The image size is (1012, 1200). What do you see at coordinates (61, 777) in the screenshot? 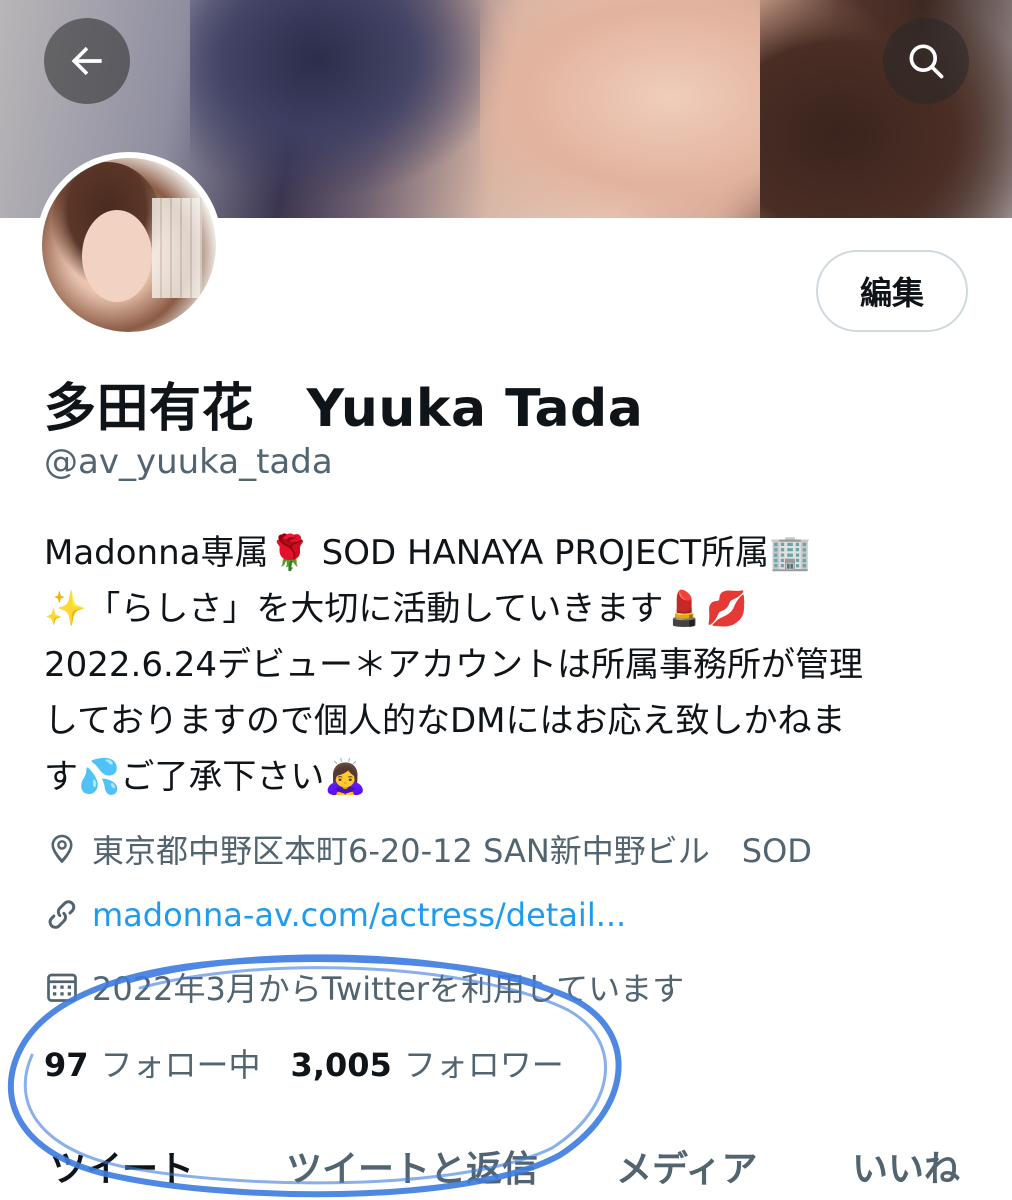
I see `bio-text: す` at bounding box center [61, 777].